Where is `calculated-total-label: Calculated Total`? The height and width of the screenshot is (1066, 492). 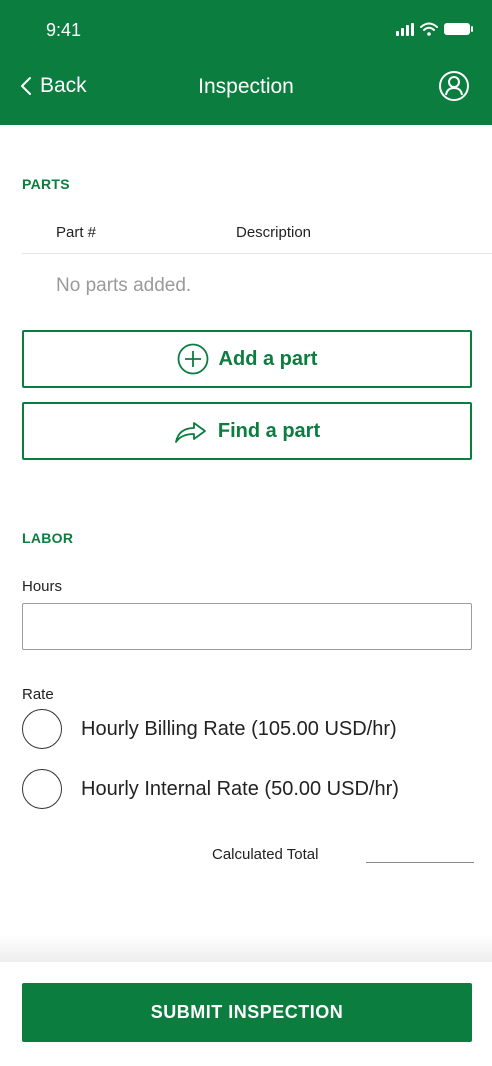 calculated-total-label: Calculated Total is located at coordinates (265, 854).